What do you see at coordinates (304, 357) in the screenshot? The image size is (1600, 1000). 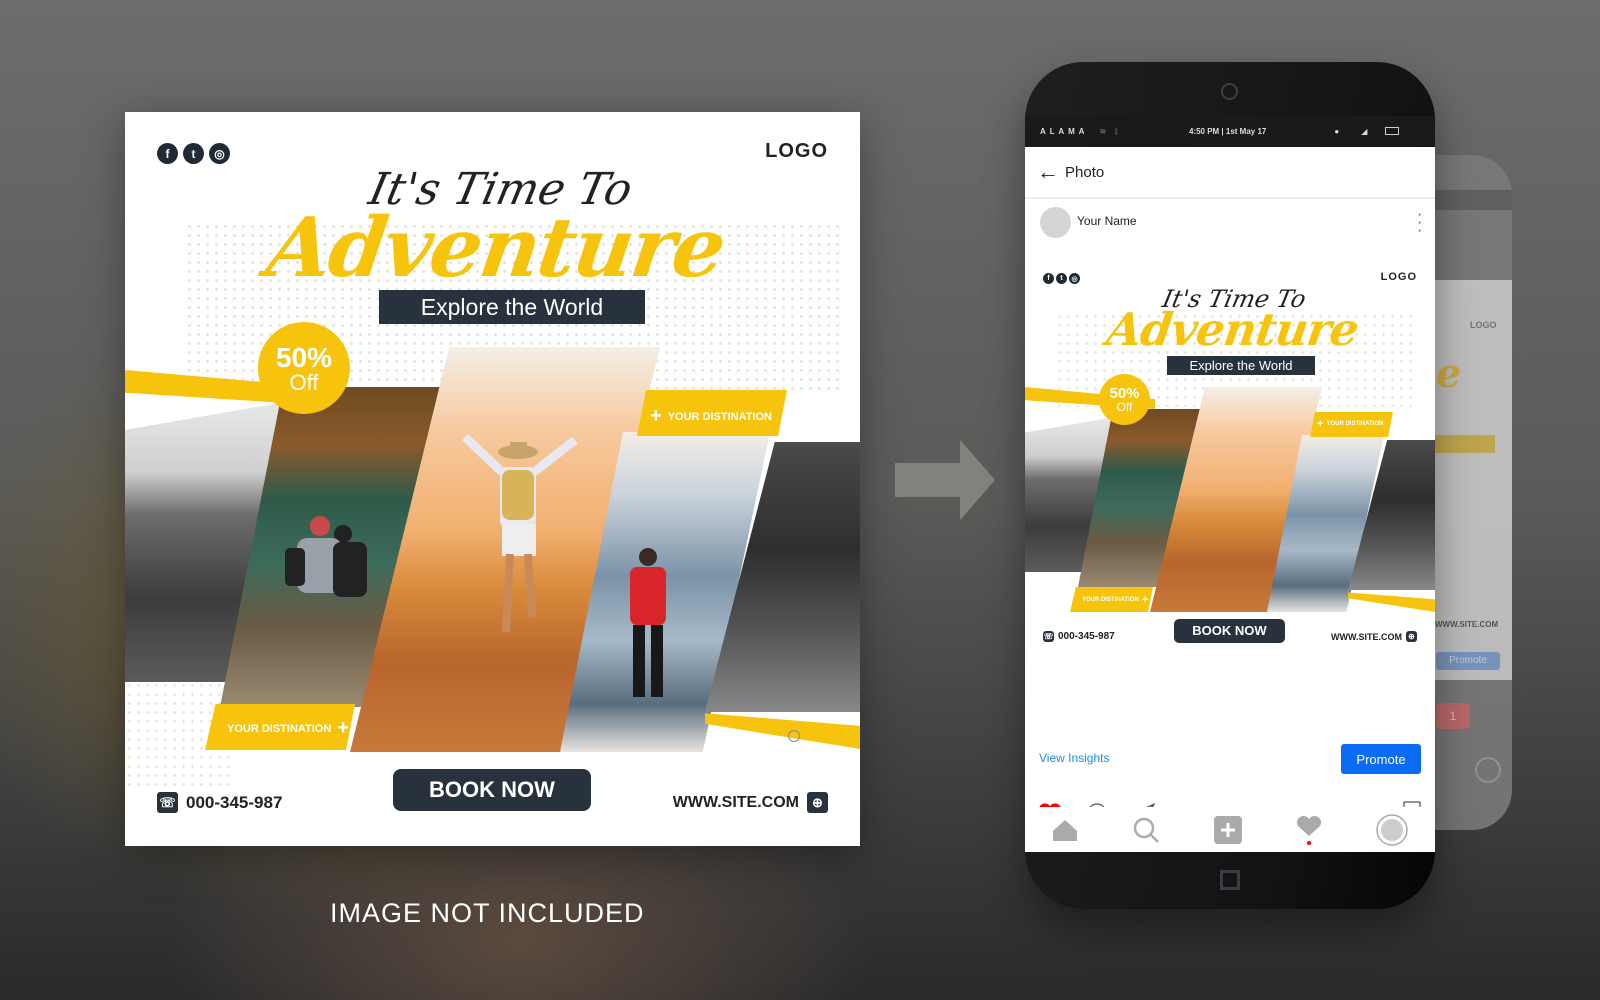 I see `discount-value: 50%` at bounding box center [304, 357].